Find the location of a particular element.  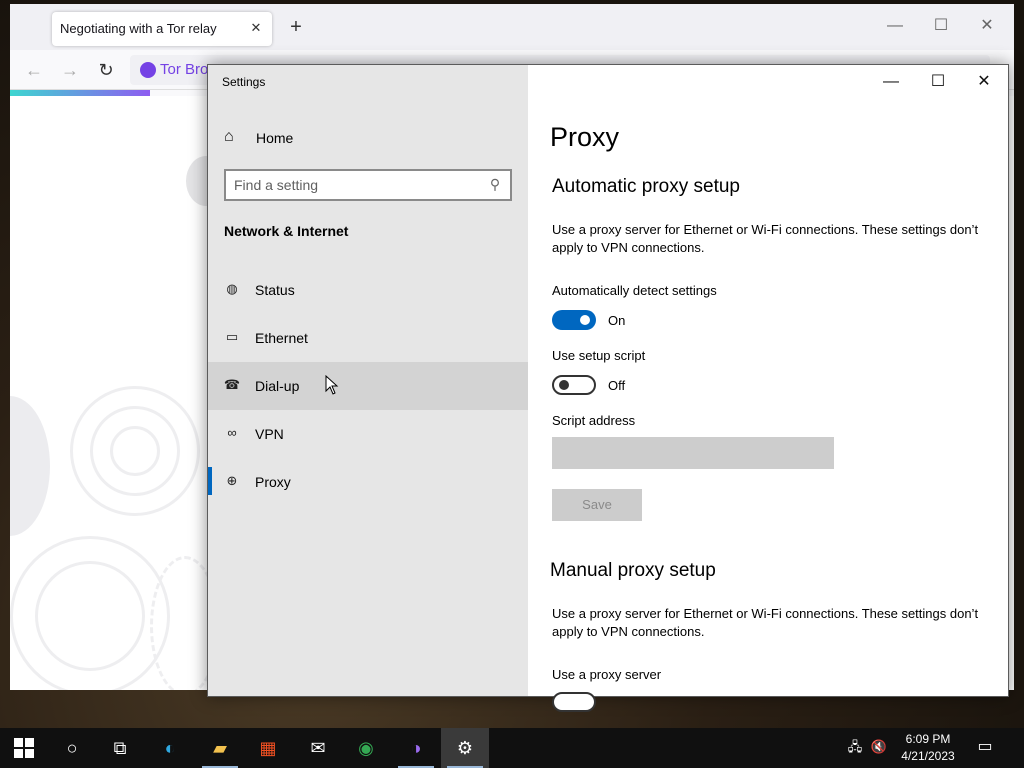

reload-icon: ↻ is located at coordinates (106, 70).